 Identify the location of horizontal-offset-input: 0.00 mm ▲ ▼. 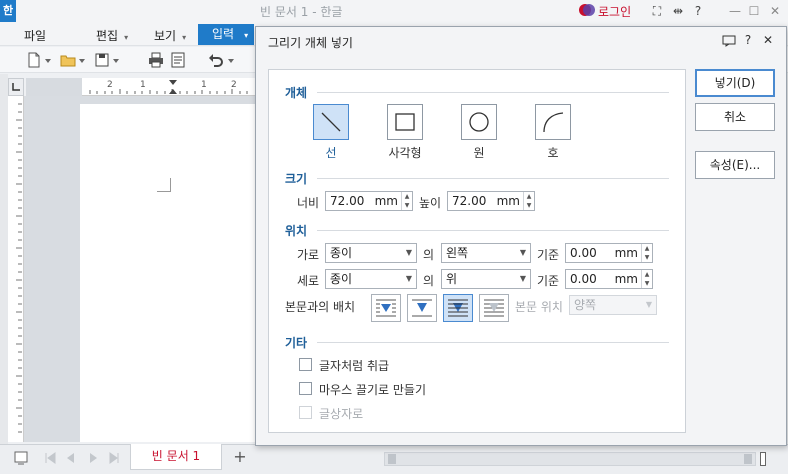
(609, 253).